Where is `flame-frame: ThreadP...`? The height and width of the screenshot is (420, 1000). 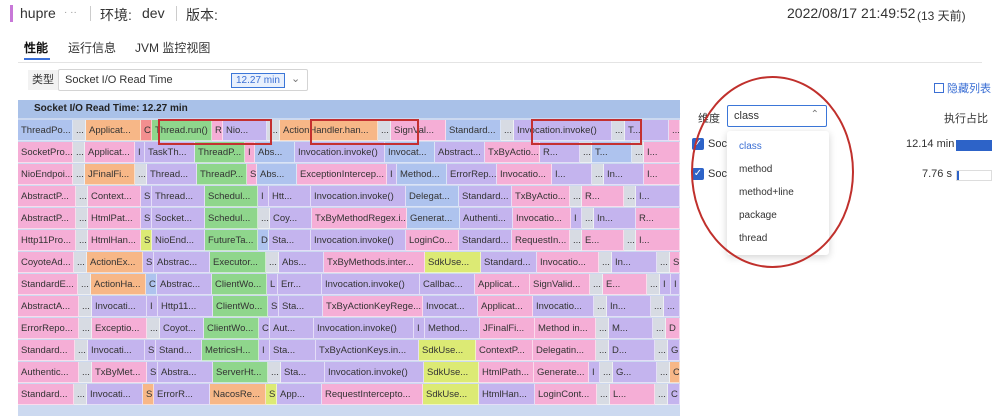 flame-frame: ThreadP... is located at coordinates (220, 152).